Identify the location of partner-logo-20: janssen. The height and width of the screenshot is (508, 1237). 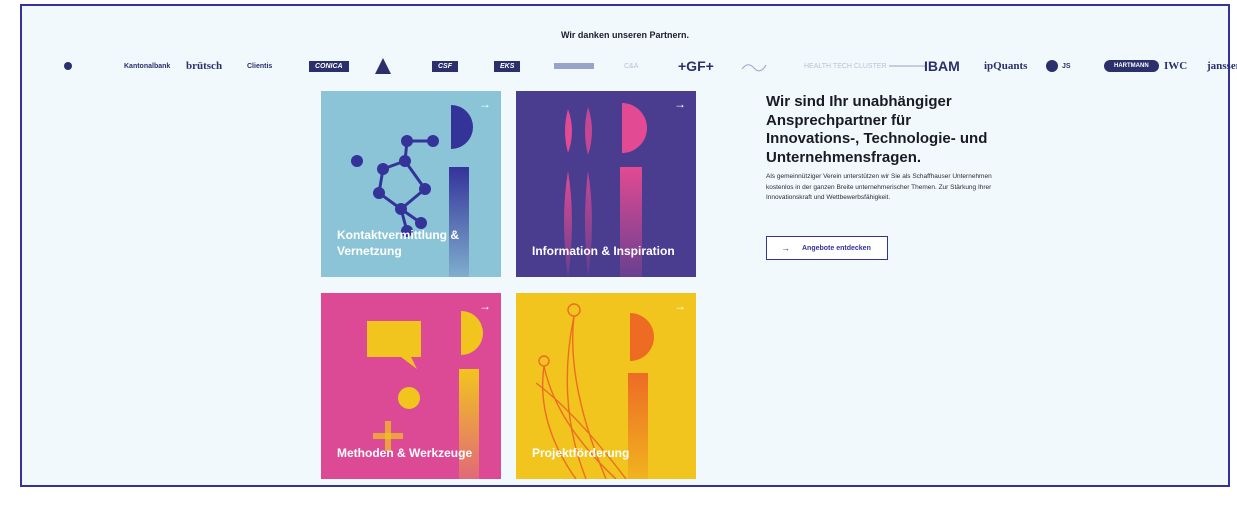
(1222, 66).